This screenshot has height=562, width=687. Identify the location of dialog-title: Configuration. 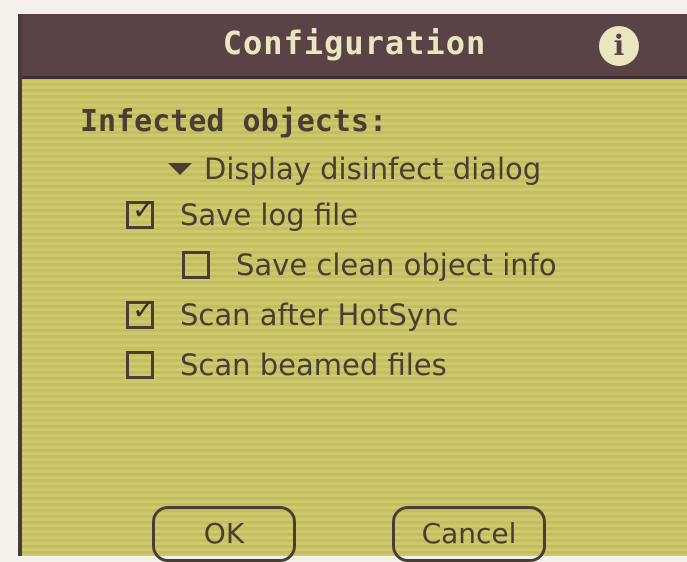
(354, 43).